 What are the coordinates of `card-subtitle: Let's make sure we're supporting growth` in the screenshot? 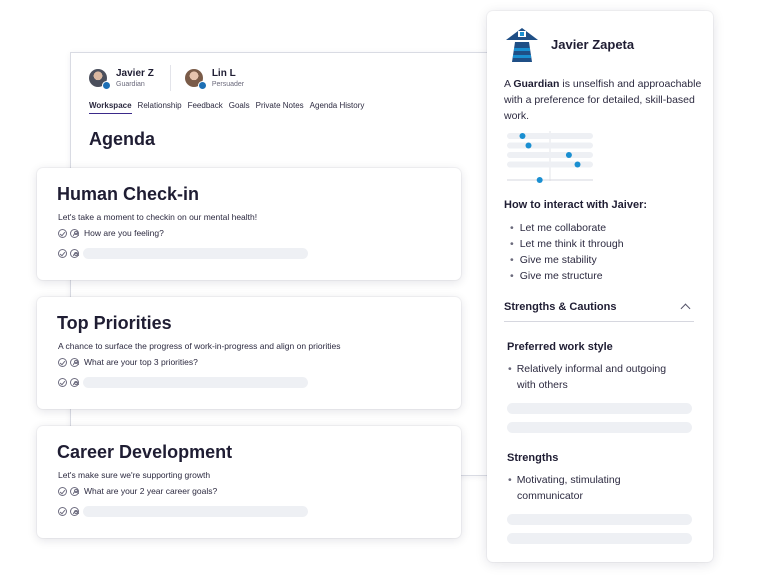 It's located at (134, 475).